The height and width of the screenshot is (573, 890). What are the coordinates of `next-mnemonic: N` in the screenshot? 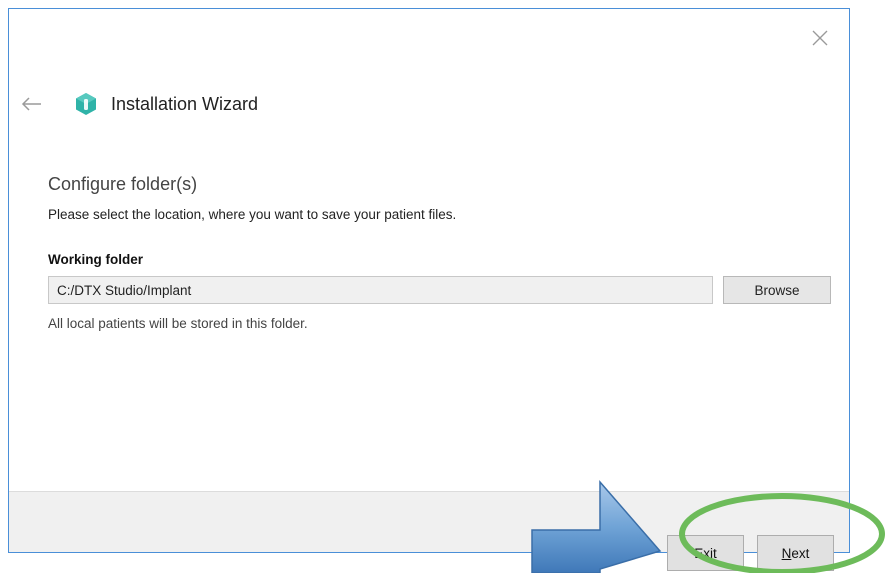 It's located at (786, 553).